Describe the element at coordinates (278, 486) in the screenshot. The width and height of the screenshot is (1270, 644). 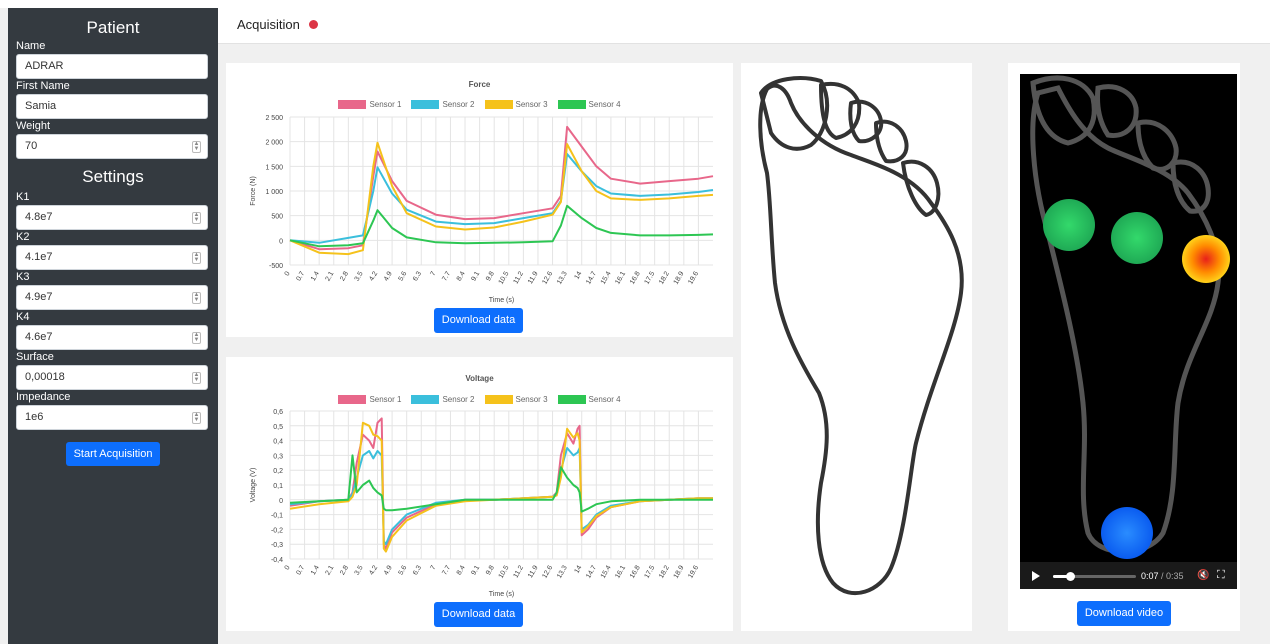
I see `y-tick-label: 0,1` at that location.